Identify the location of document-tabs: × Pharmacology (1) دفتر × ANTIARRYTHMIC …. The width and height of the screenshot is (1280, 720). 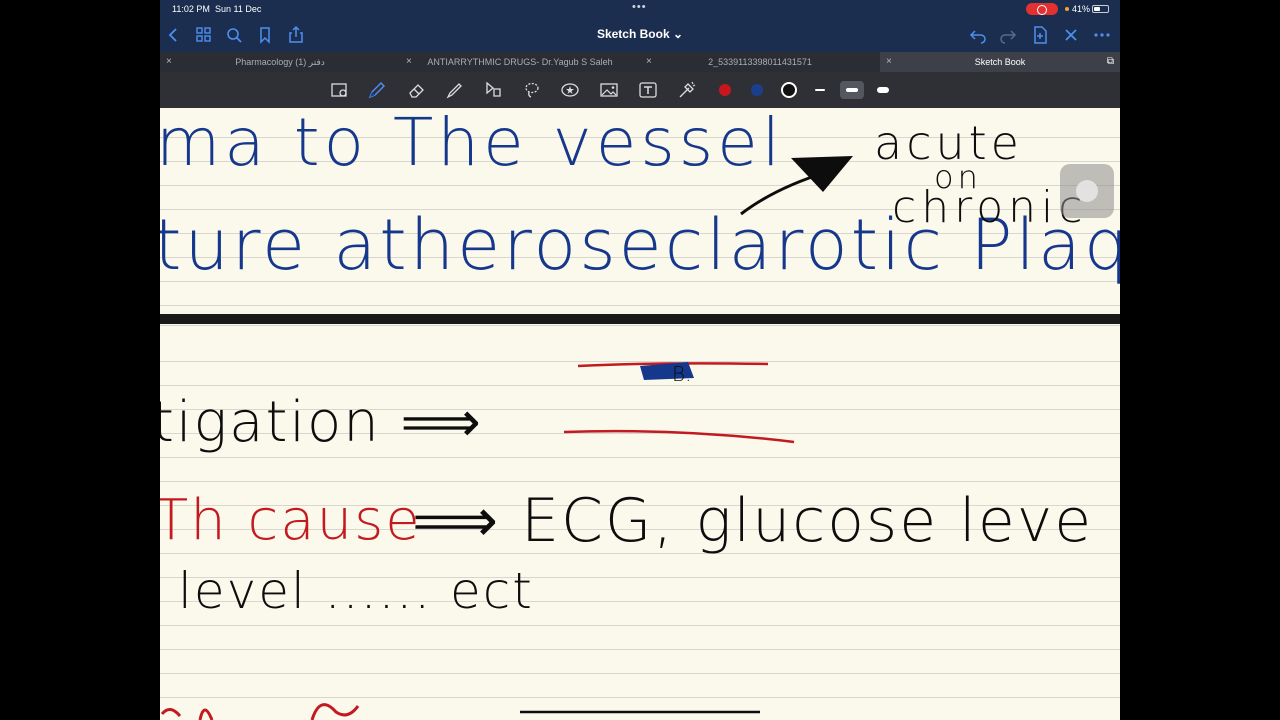
(640, 62).